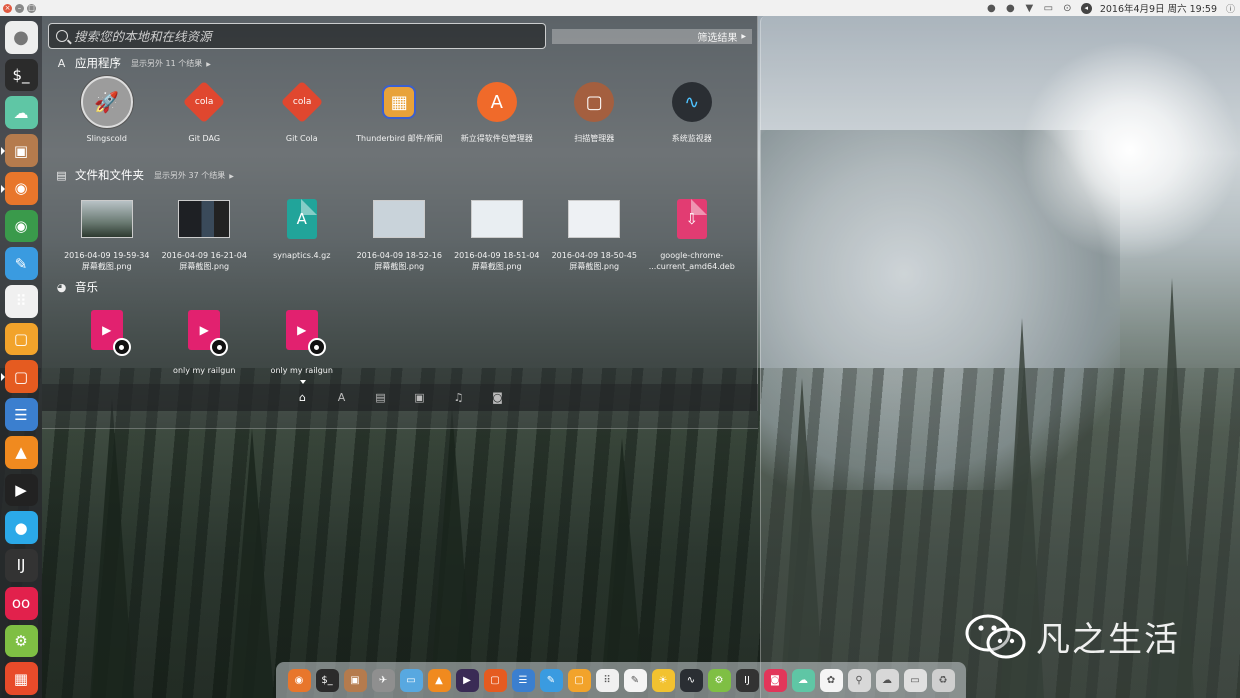 The width and height of the screenshot is (1240, 698). What do you see at coordinates (400, 420) in the screenshot?
I see `dash-shadow` at bounding box center [400, 420].